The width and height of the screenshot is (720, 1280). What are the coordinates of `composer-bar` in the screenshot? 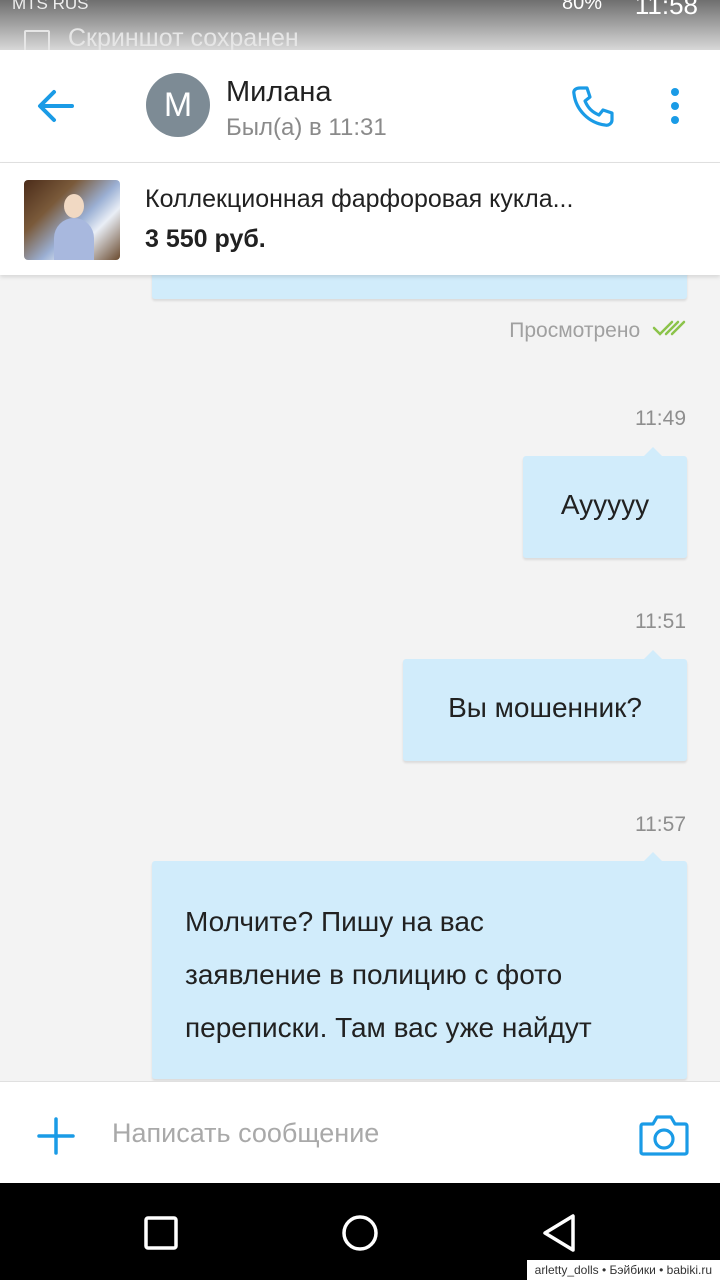 It's located at (360, 1132).